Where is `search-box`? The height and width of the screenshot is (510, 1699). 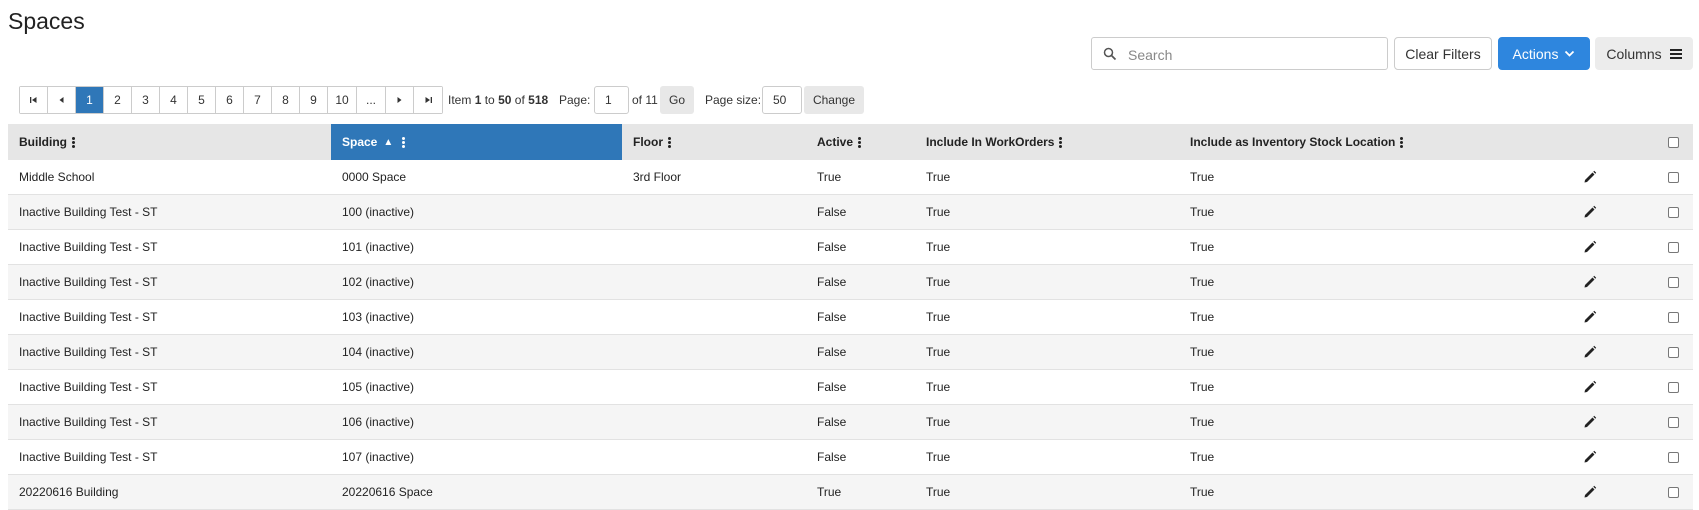
search-box is located at coordinates (1239, 53).